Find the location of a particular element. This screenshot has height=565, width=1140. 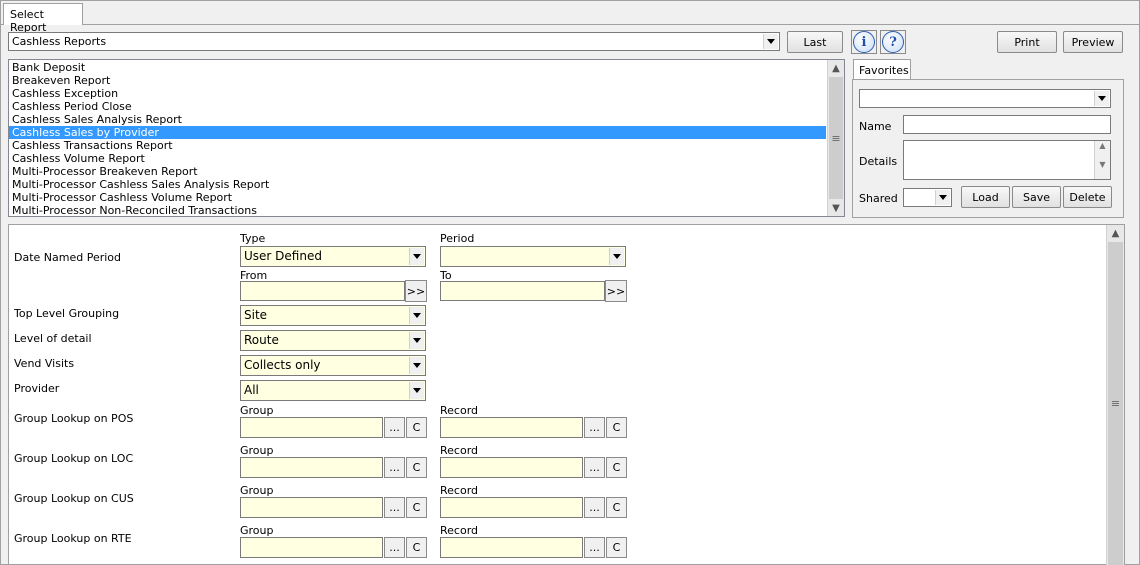

last-button: Last is located at coordinates (815, 42).